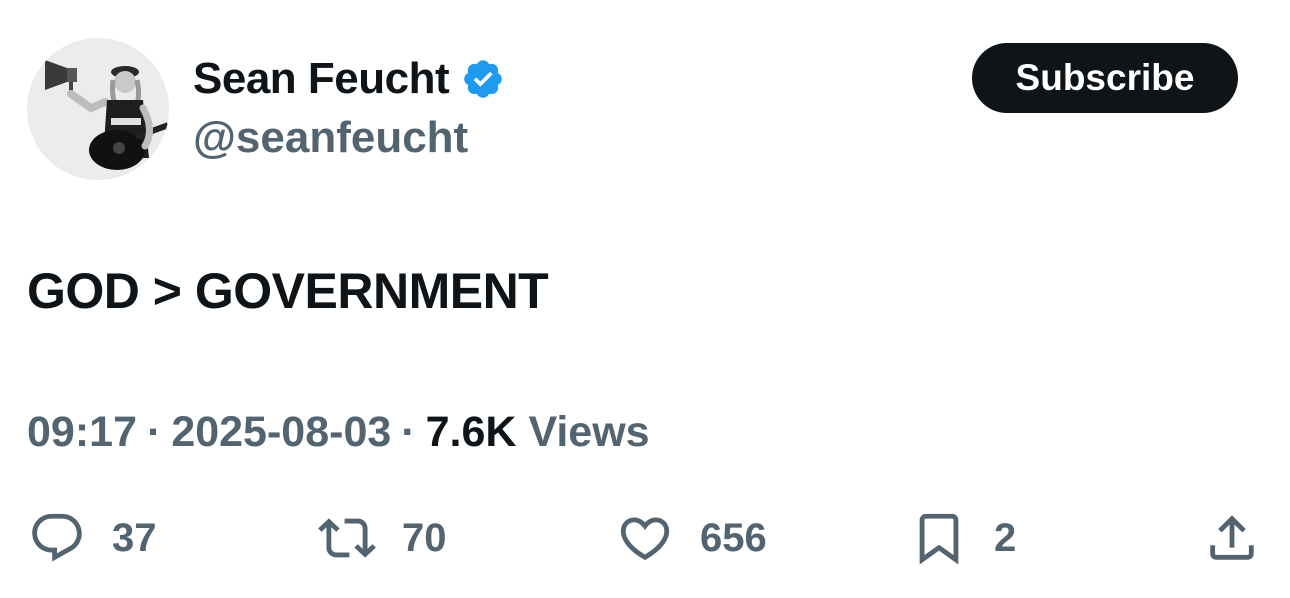  Describe the element at coordinates (939, 539) in the screenshot. I see `bookmark-icon` at that location.